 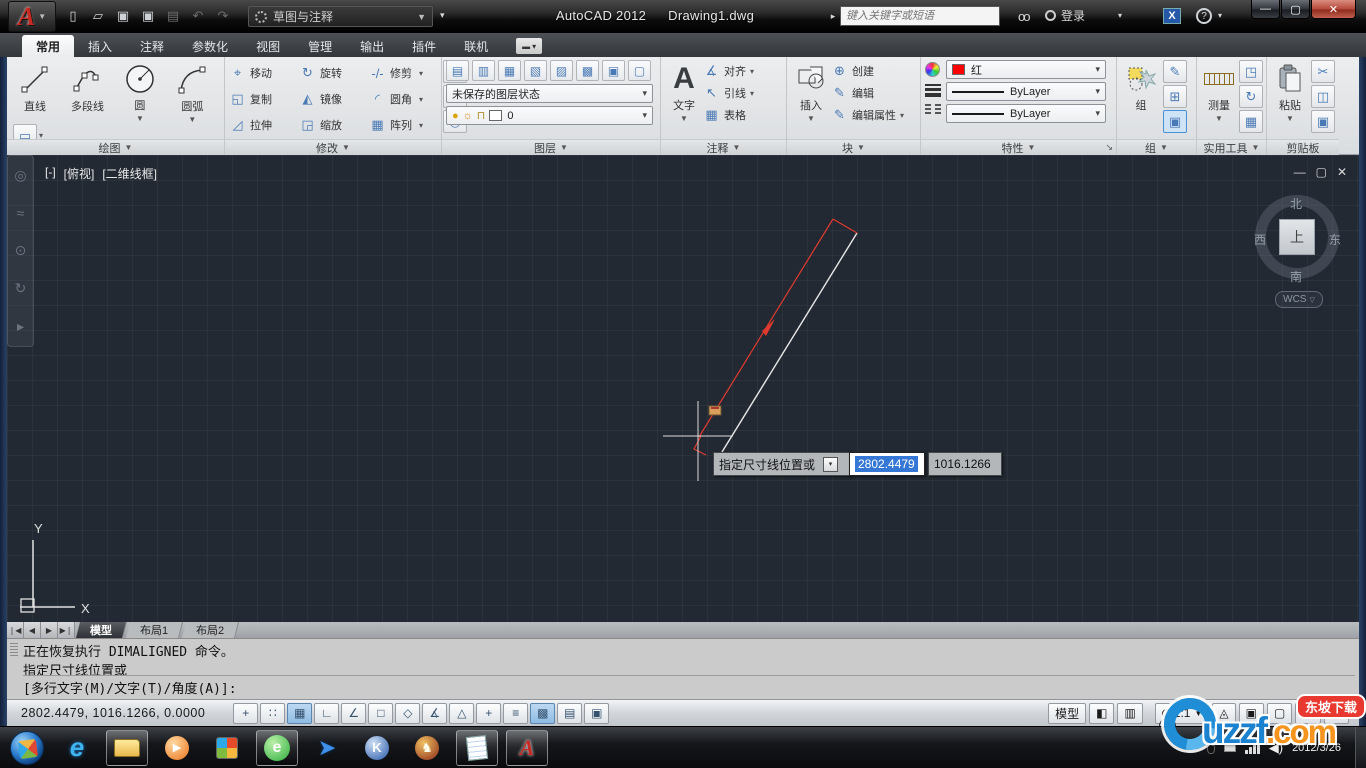 What do you see at coordinates (516, 713) in the screenshot?
I see `lineweight-toggle: ≡` at bounding box center [516, 713].